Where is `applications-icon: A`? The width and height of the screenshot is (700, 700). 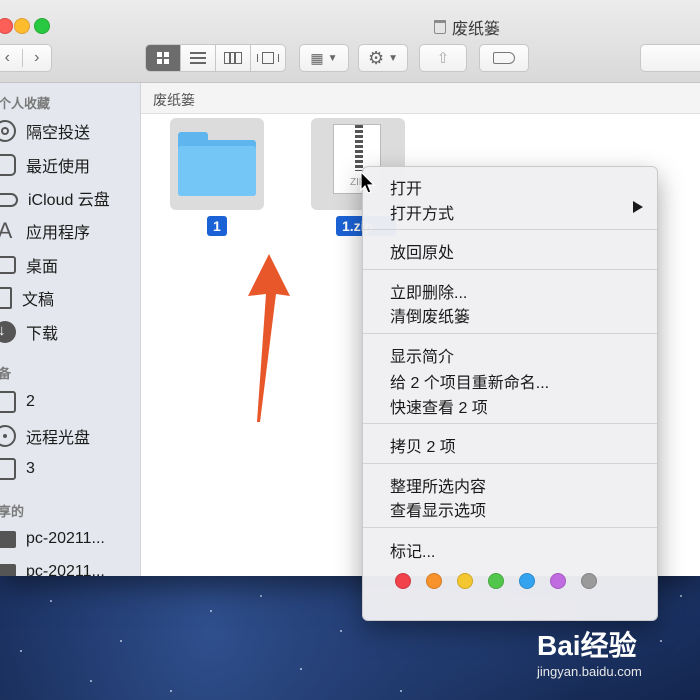
applications-icon: A is located at coordinates (6, 230).